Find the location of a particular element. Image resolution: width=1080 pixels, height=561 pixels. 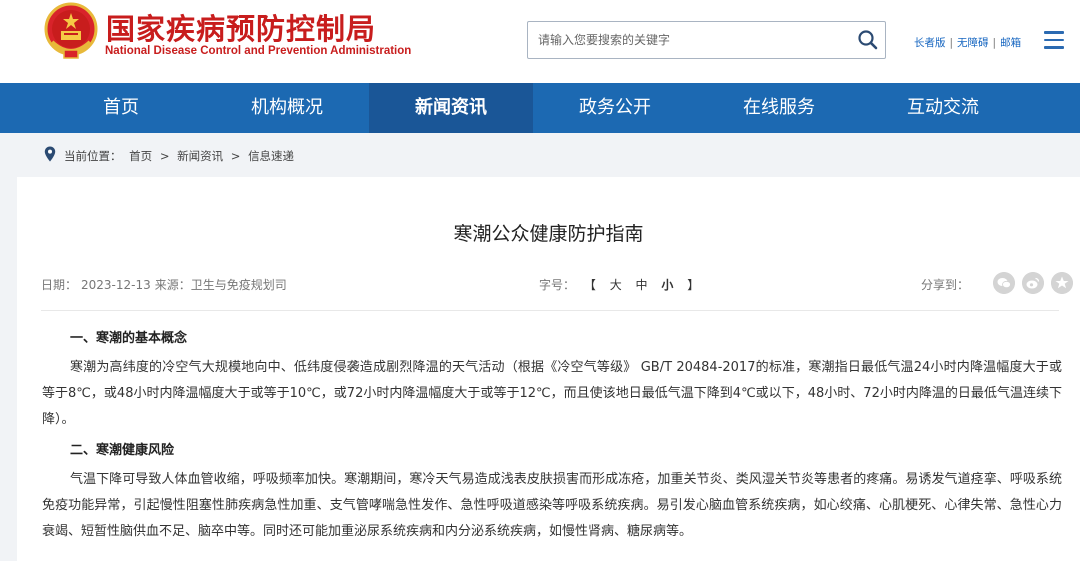

breadcrumb-home: 首页 is located at coordinates (140, 156).